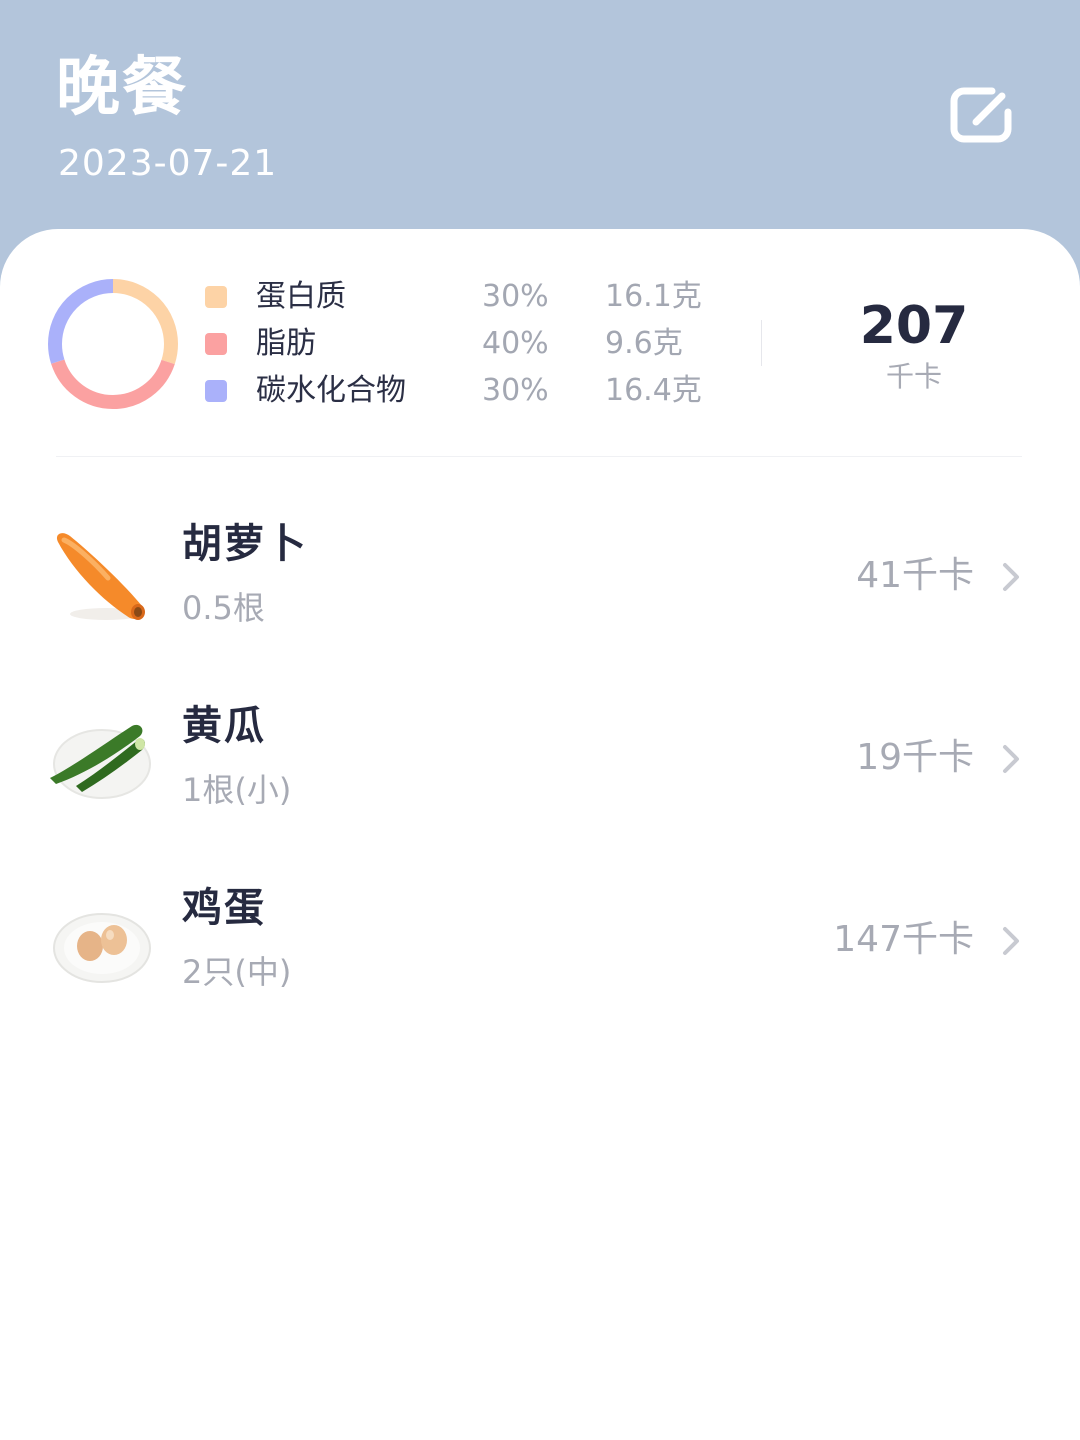 The image size is (1080, 1440). Describe the element at coordinates (224, 726) in the screenshot. I see `food-name: 黄瓜` at that location.